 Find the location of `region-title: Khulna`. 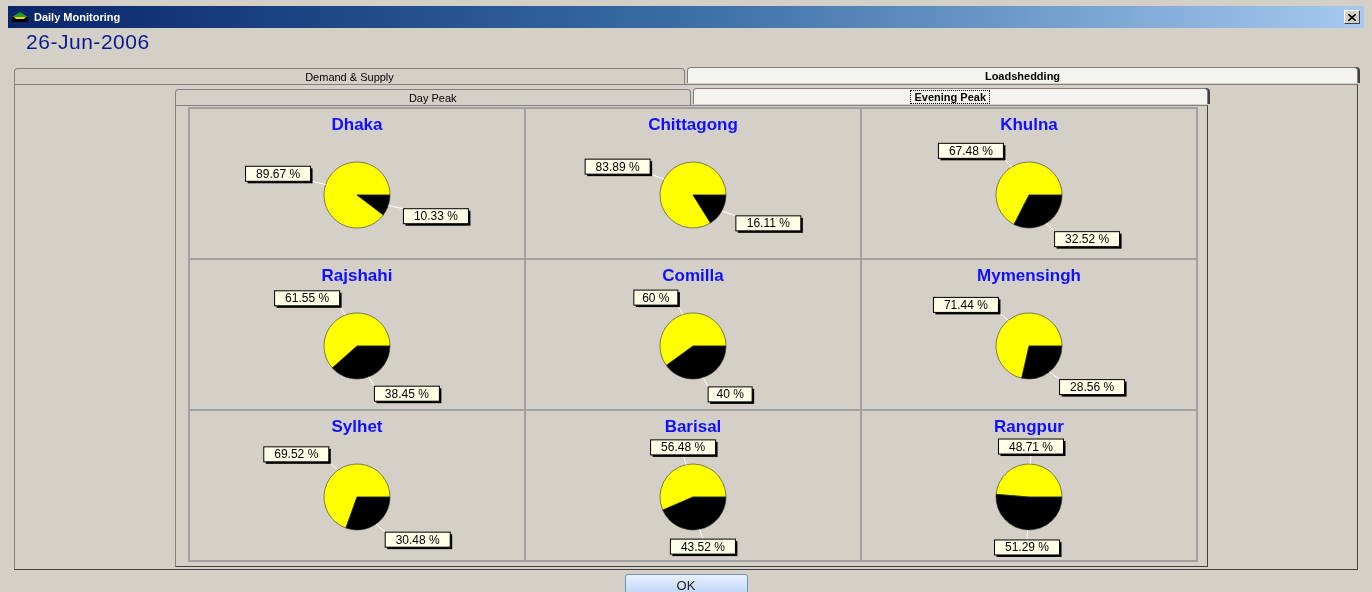

region-title: Khulna is located at coordinates (1029, 125).